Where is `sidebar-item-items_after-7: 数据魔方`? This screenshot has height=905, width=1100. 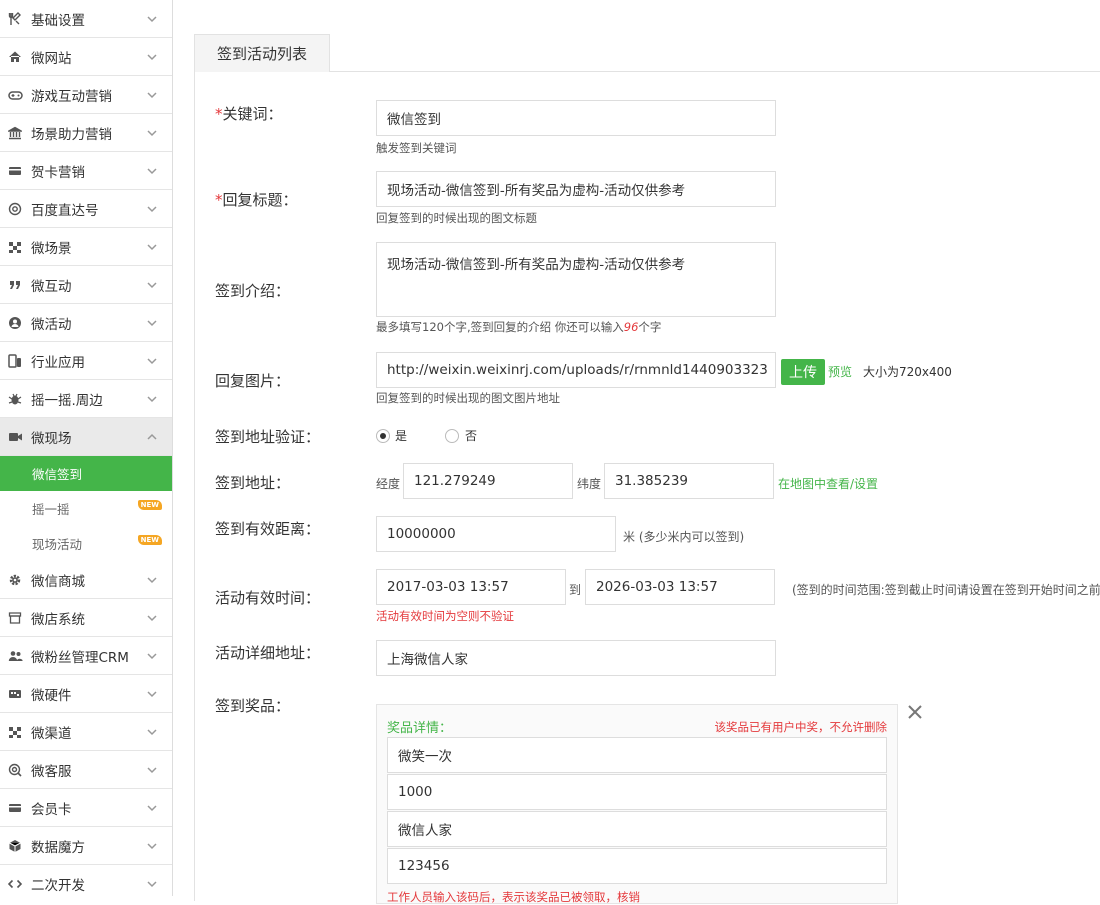 sidebar-item-items_after-7: 数据魔方 is located at coordinates (86, 846).